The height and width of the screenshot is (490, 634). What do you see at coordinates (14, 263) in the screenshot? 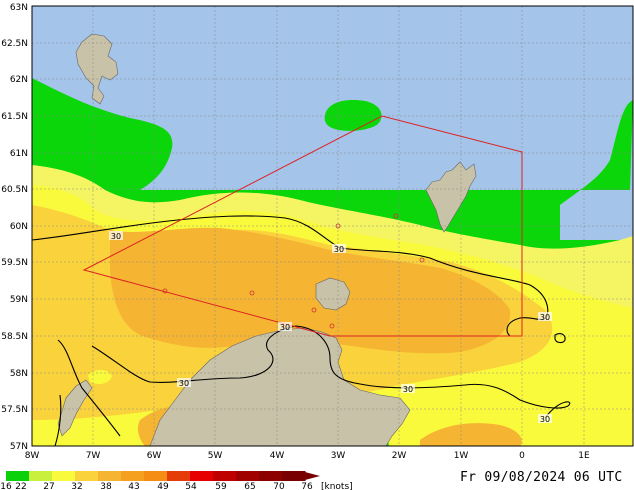
I see `lat-label: 59.5N` at bounding box center [14, 263].